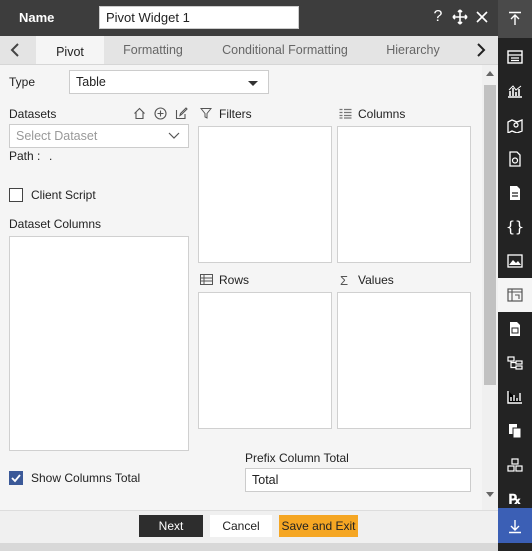  I want to click on columns-icon, so click(345, 113).